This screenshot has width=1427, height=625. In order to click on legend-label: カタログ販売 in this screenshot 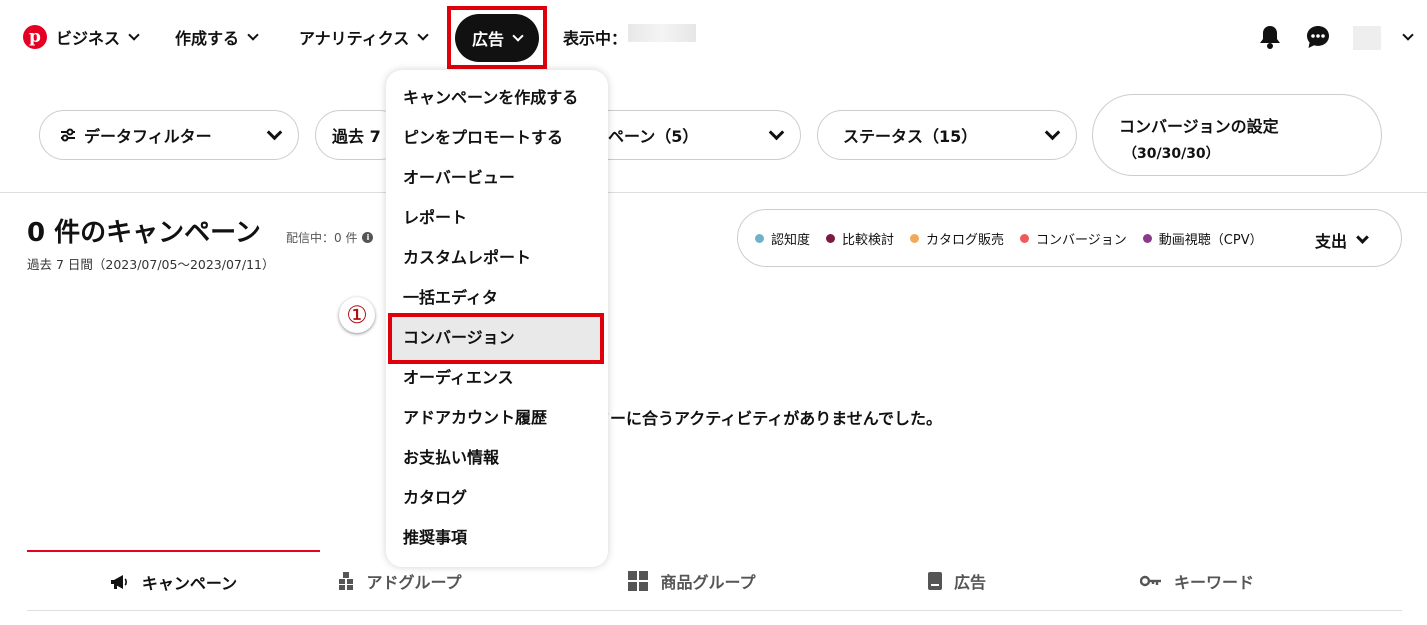, I will do `click(965, 240)`.